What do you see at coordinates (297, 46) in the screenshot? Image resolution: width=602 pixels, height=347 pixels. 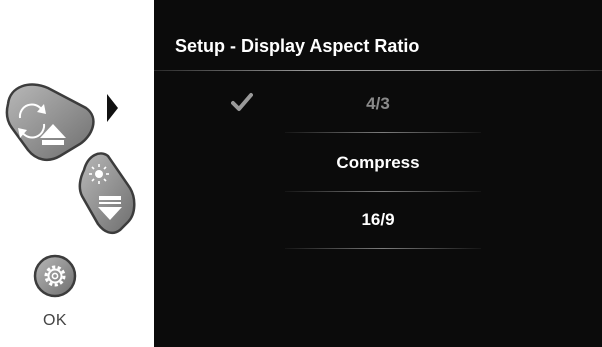 I see `page-title: Setup - Display Aspect Ratio` at bounding box center [297, 46].